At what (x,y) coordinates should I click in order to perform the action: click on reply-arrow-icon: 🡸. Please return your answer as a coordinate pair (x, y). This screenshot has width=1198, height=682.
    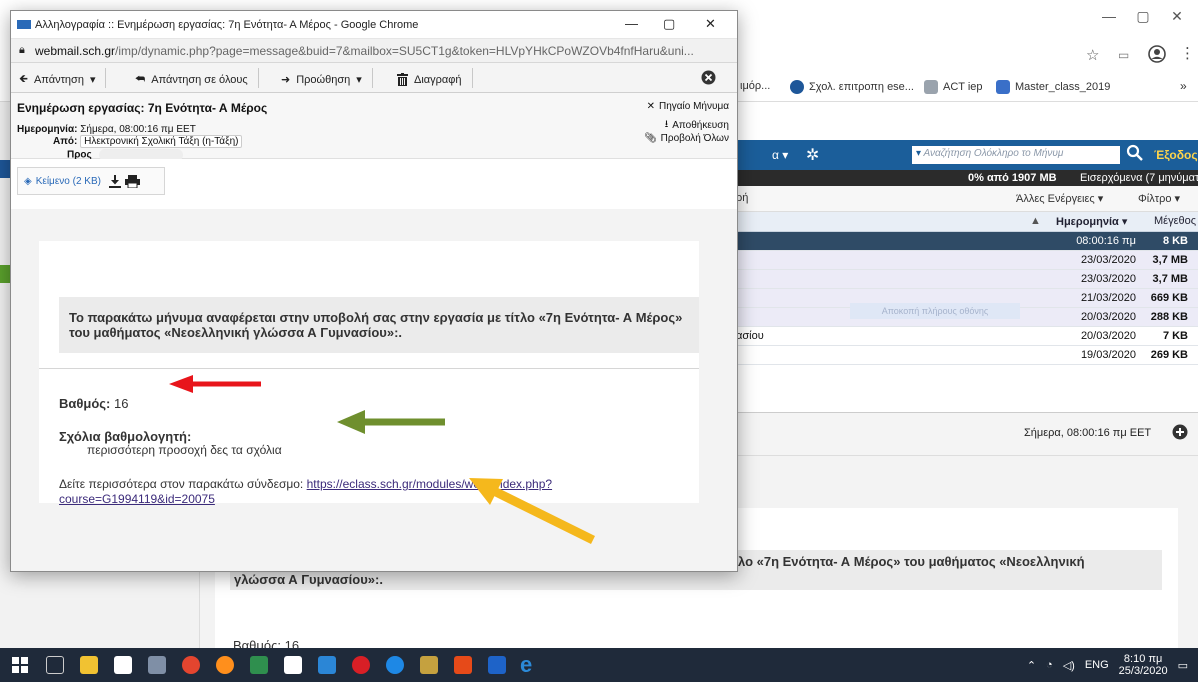
    Looking at the image, I should click on (23, 79).